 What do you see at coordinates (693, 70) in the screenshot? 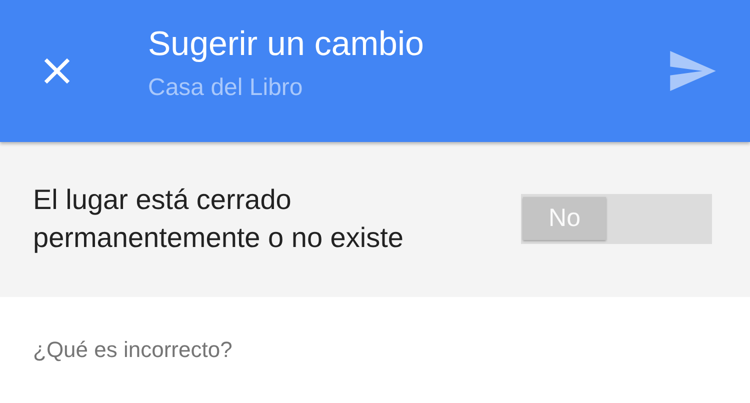
I see `send-icon` at bounding box center [693, 70].